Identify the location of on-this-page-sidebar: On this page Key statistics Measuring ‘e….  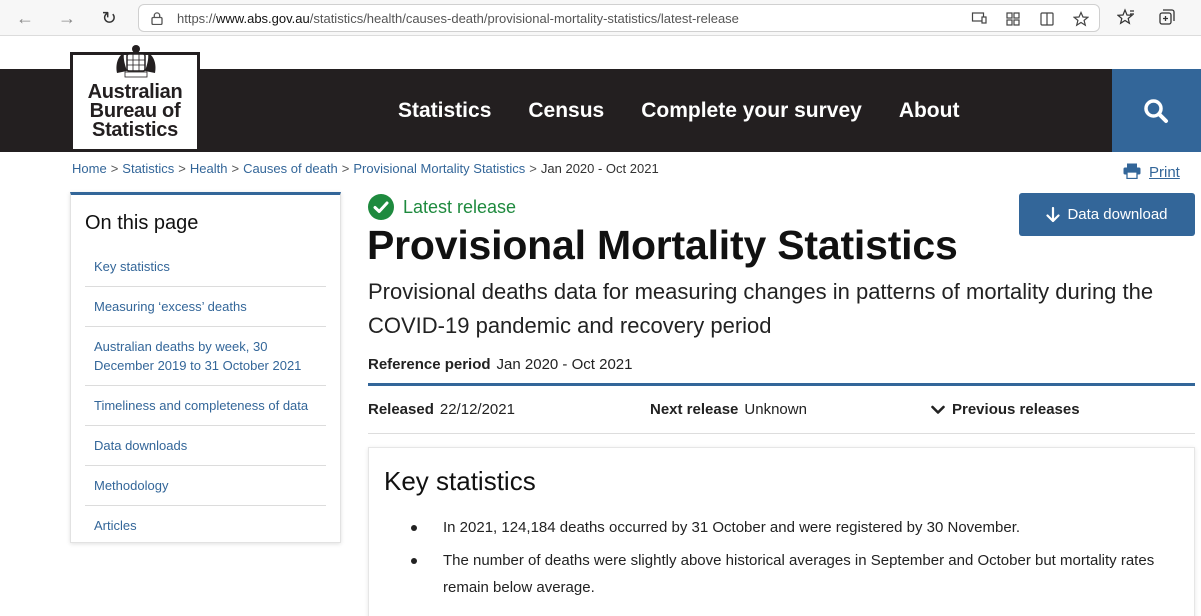
(205, 367).